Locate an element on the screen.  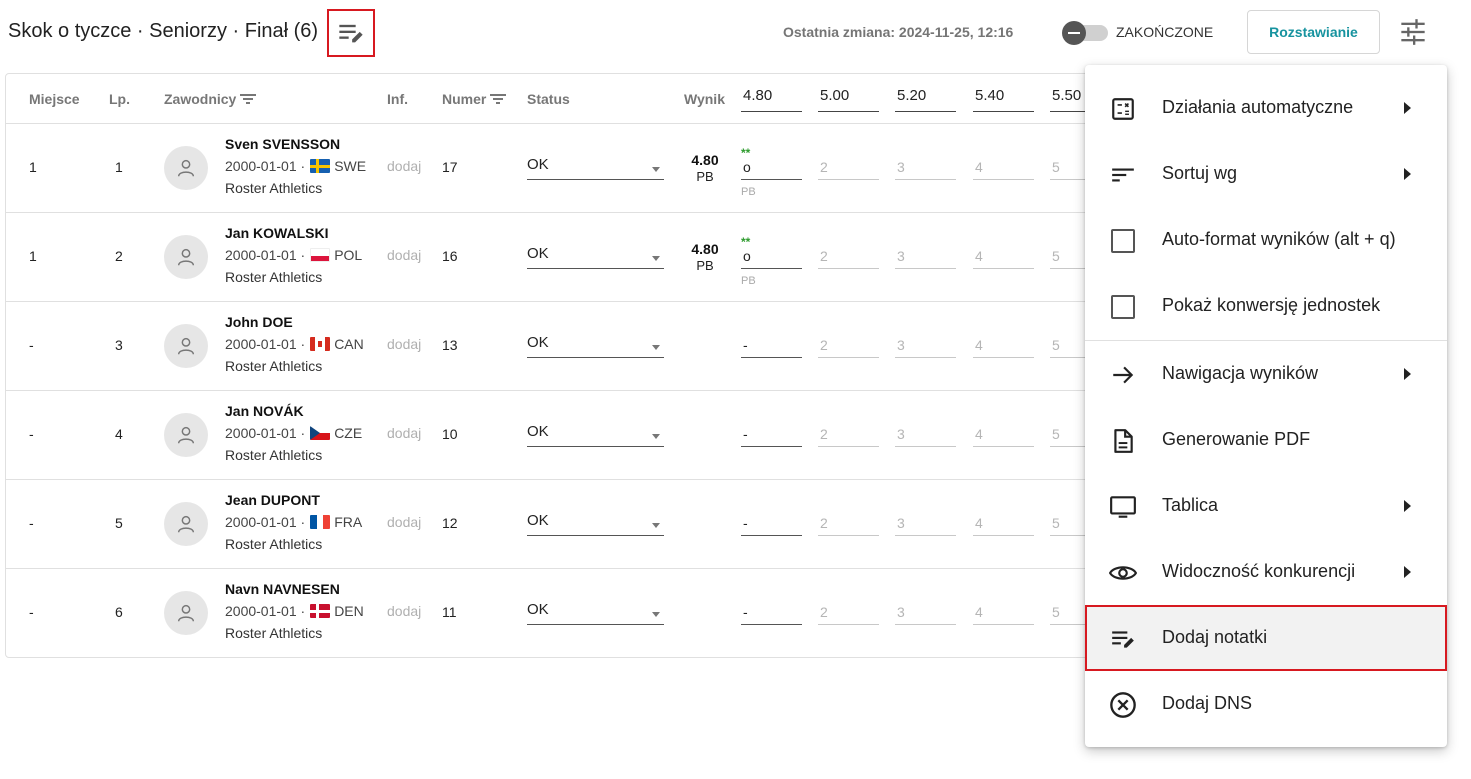
height-input: 5.40 is located at coordinates (1003, 98).